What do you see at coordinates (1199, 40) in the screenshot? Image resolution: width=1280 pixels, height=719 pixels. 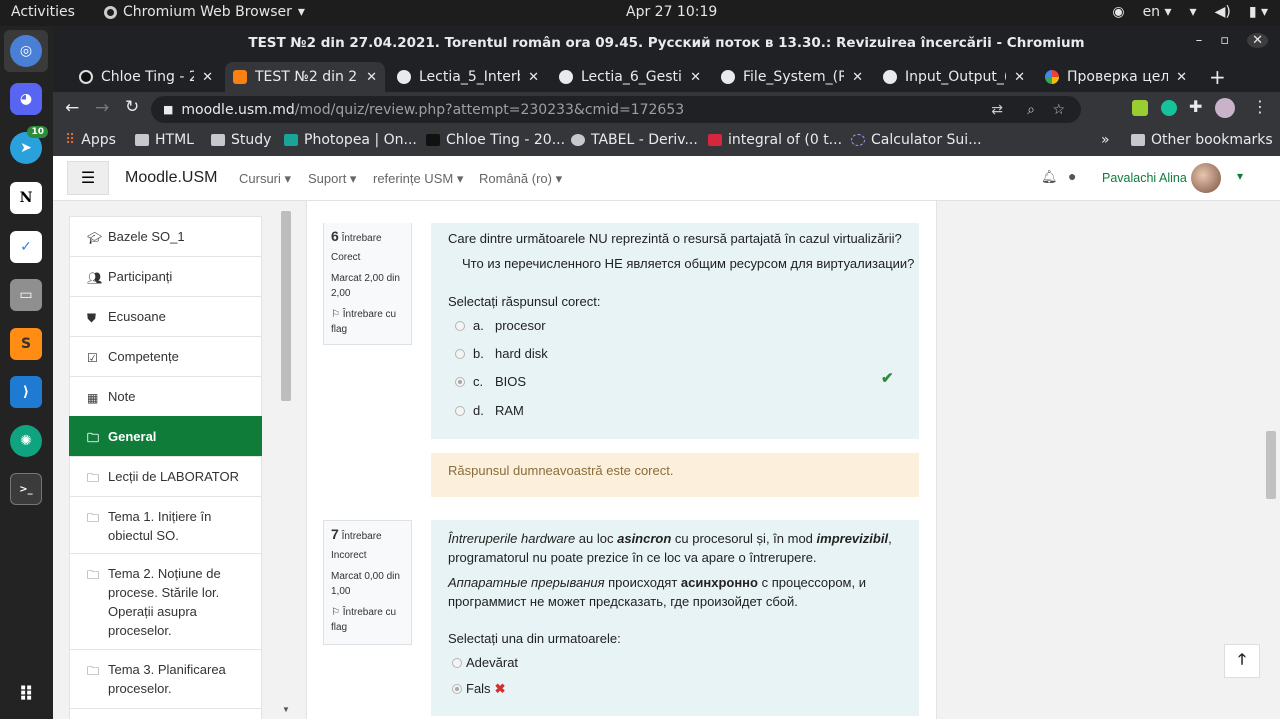 I see `minimize-button: –` at bounding box center [1199, 40].